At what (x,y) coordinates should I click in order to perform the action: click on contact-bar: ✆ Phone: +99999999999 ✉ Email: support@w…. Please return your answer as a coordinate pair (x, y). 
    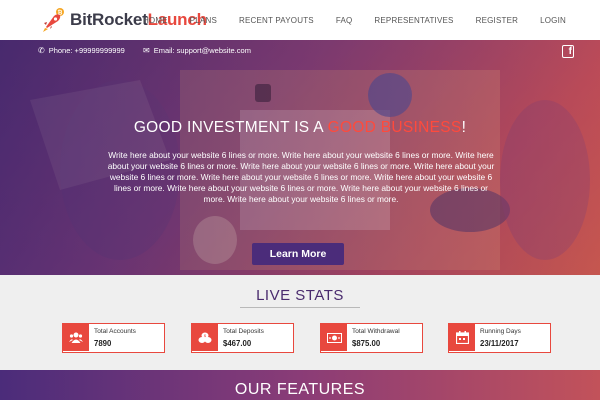
    Looking at the image, I should click on (300, 52).